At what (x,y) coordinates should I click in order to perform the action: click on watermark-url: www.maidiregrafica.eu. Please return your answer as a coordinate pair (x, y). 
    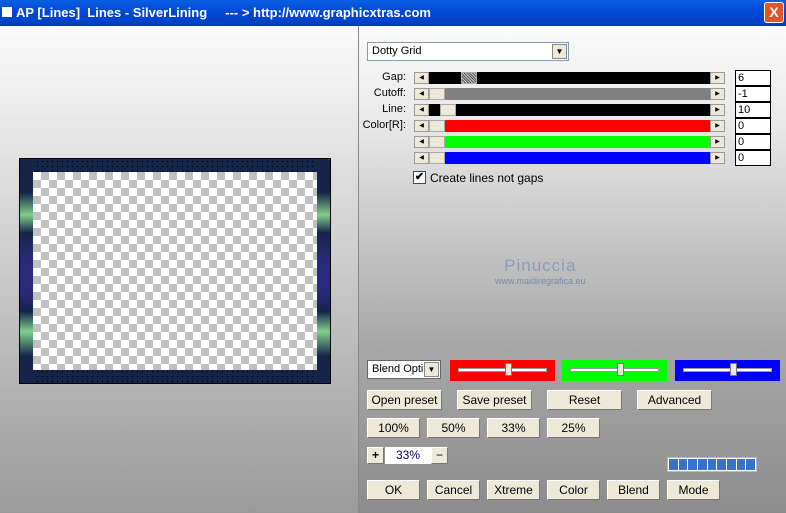
    Looking at the image, I should click on (540, 281).